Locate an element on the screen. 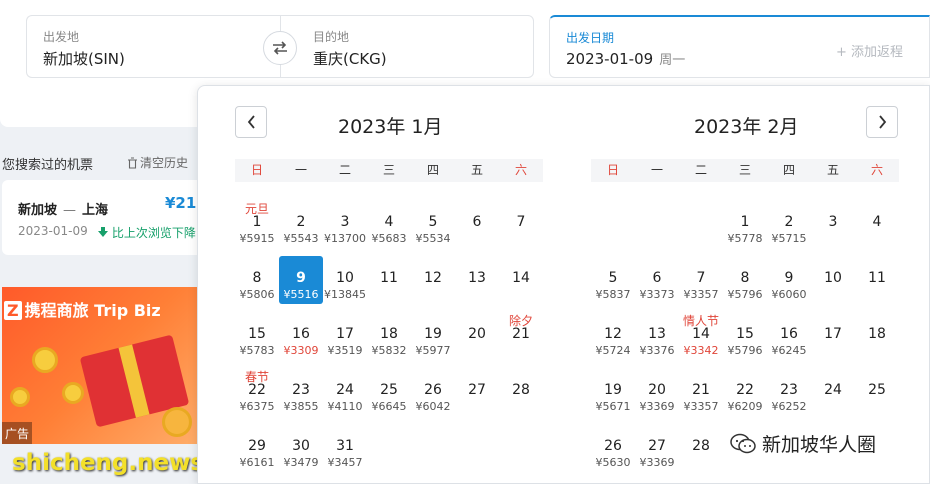  banner-logo-text: Z 携程商旅 Trip Biz is located at coordinates (82, 309).